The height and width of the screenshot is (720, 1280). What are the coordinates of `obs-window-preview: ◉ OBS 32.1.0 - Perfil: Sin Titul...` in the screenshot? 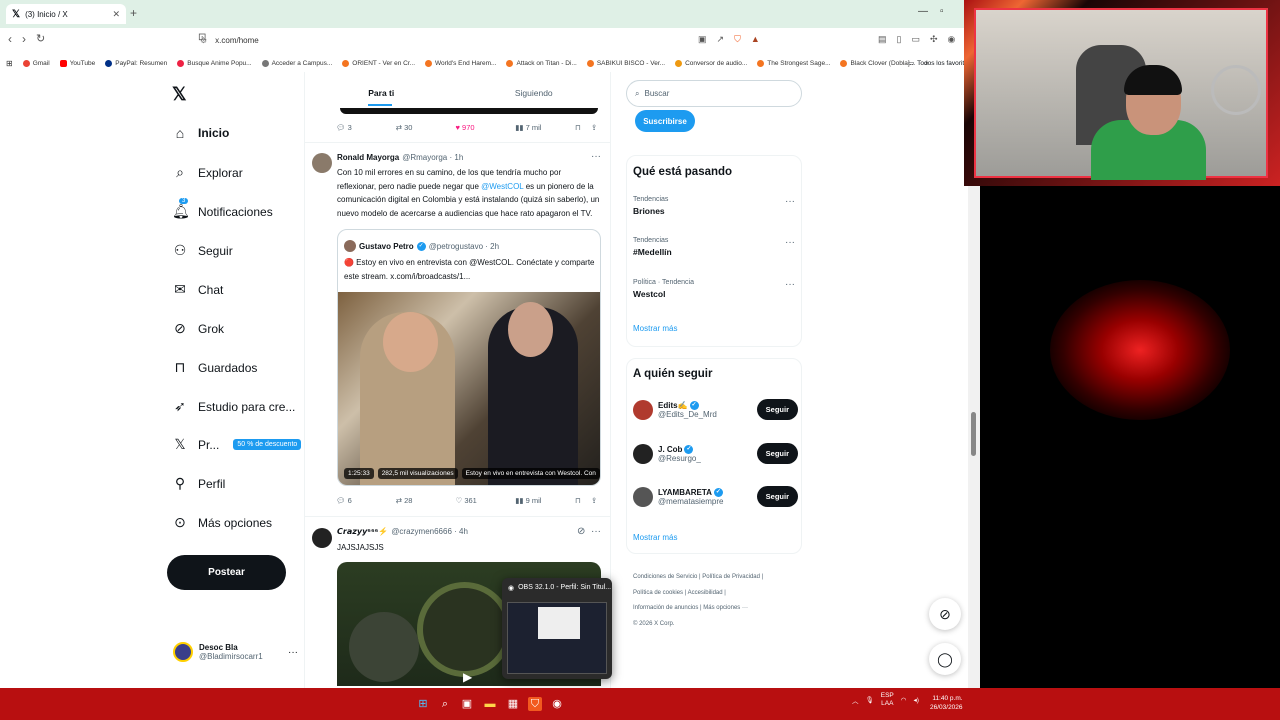 It's located at (557, 628).